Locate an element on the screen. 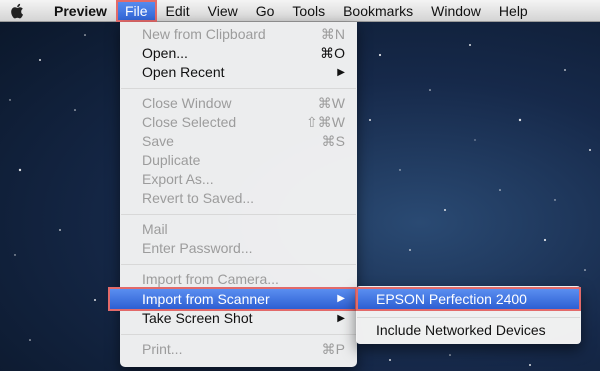 This screenshot has height=371, width=600. menu-window: Window is located at coordinates (456, 11).